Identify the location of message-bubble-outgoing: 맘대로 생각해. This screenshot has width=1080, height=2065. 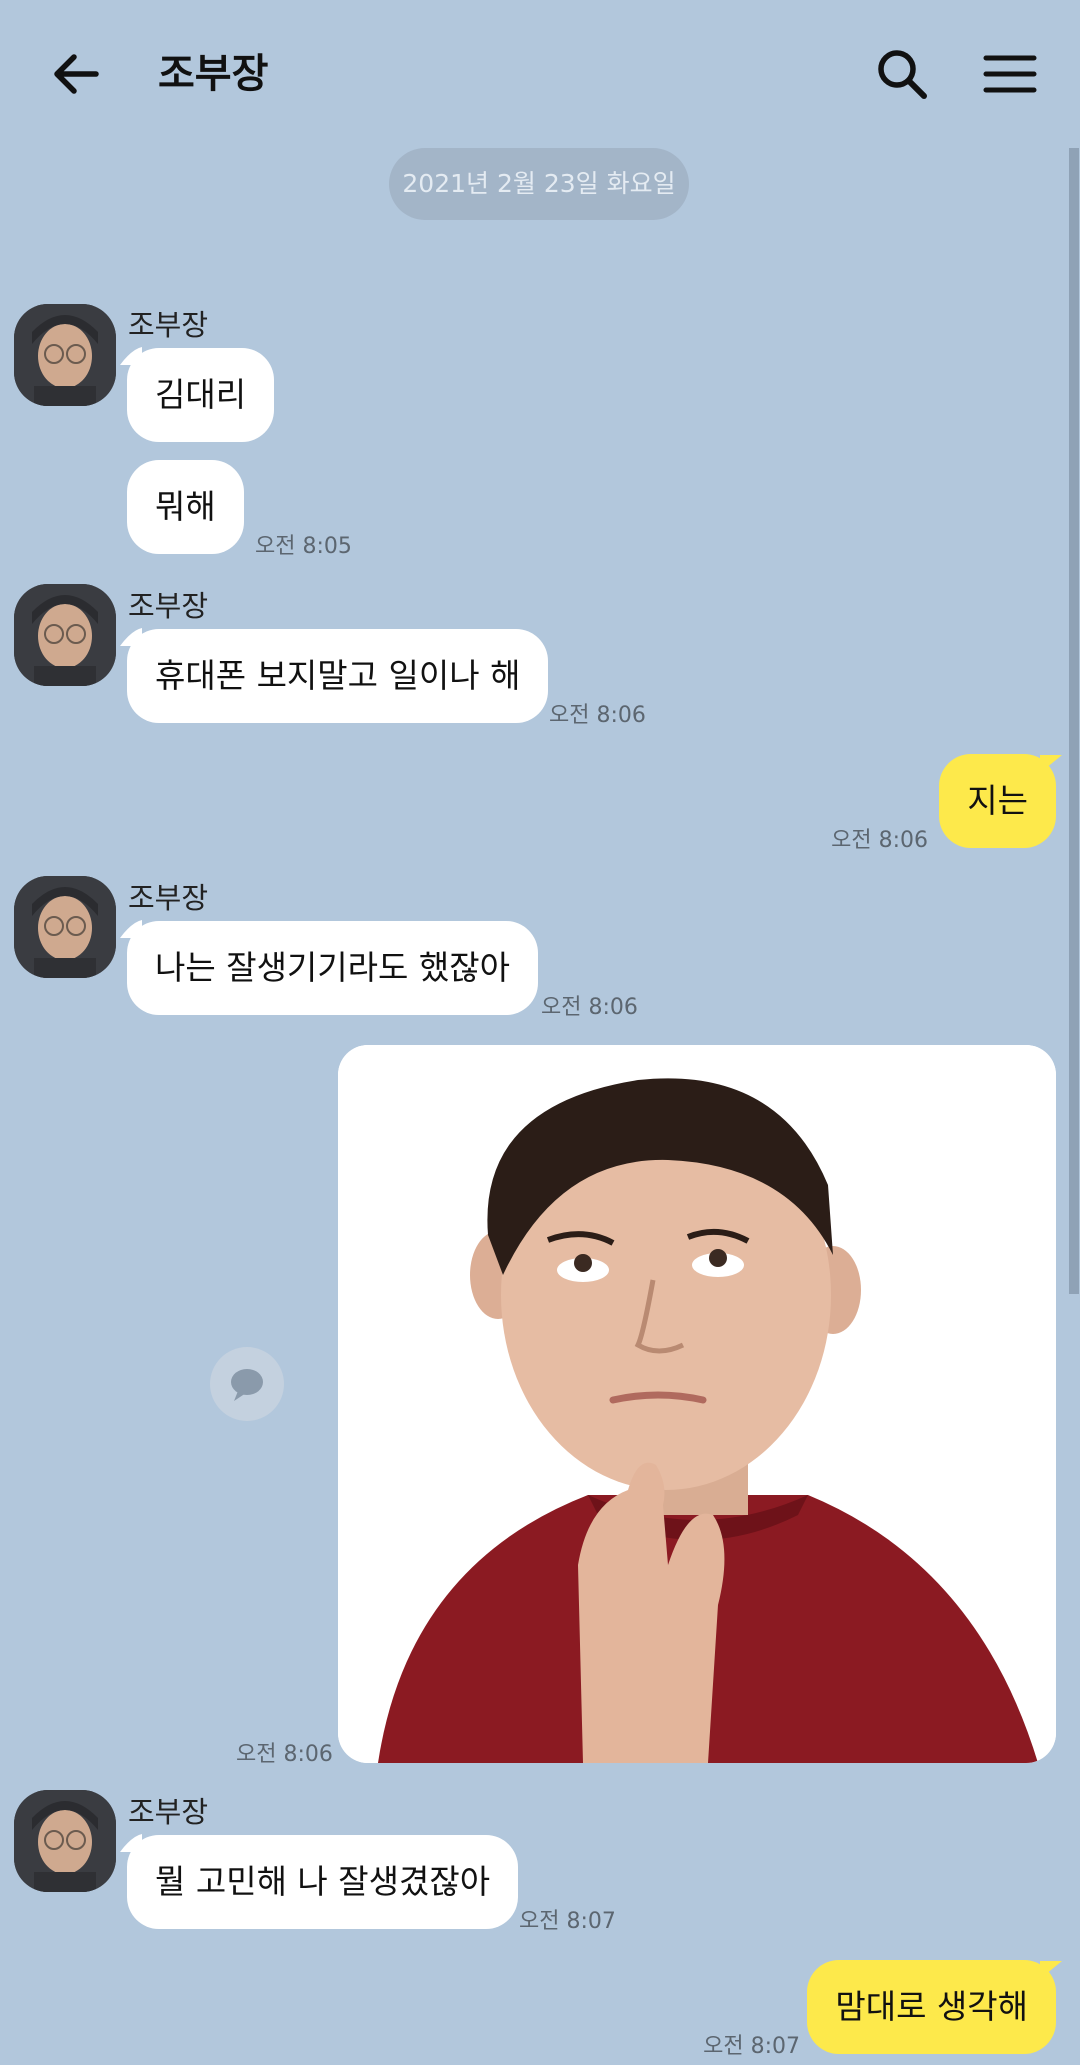
(931, 2007).